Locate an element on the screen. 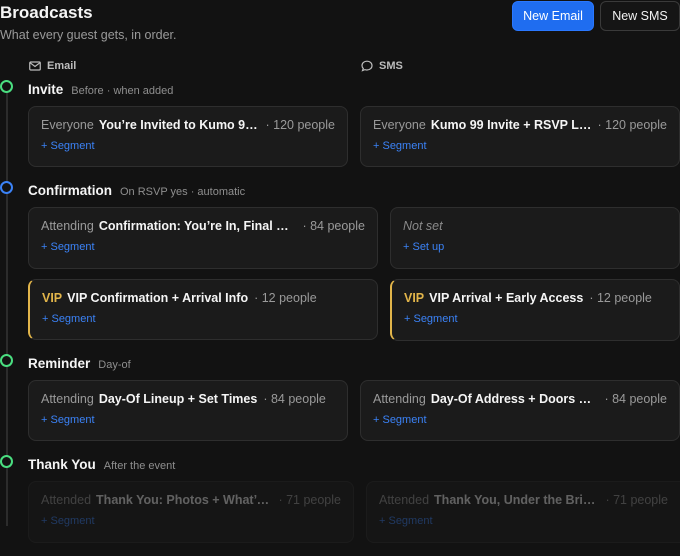 The height and width of the screenshot is (556, 680). broadcast-name: VIP Arrival + Early Access is located at coordinates (506, 298).